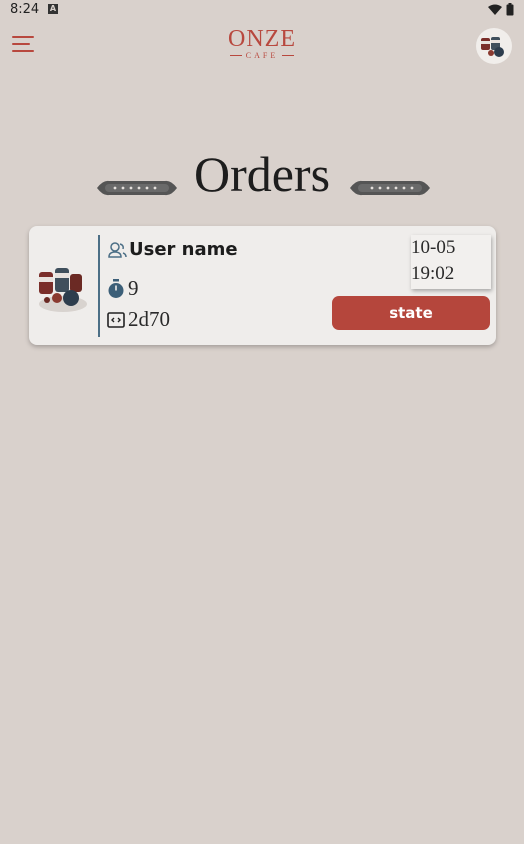 Image resolution: width=524 pixels, height=844 pixels. Describe the element at coordinates (149, 319) in the screenshot. I see `order-id: 2d70` at that location.